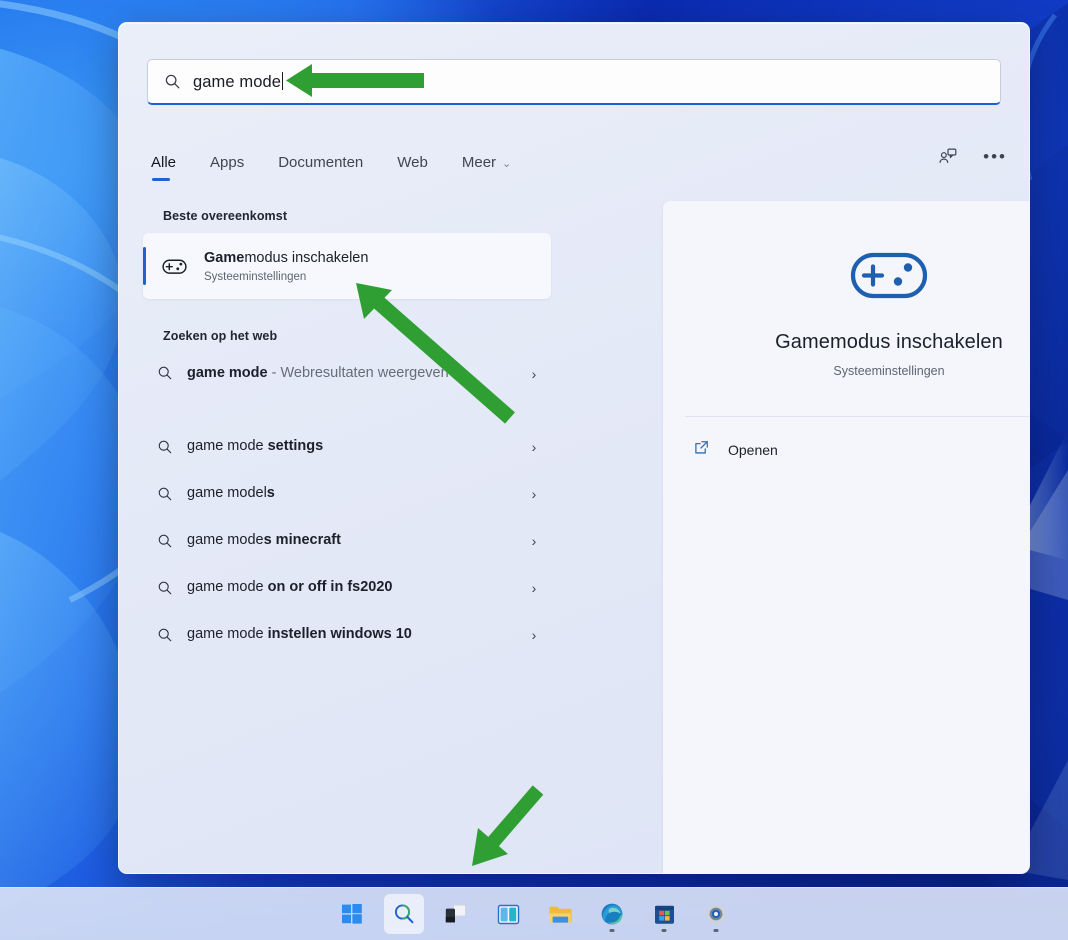 The image size is (1068, 940). What do you see at coordinates (302, 539) in the screenshot?
I see `web-result-3-bold: s minecraft` at bounding box center [302, 539].